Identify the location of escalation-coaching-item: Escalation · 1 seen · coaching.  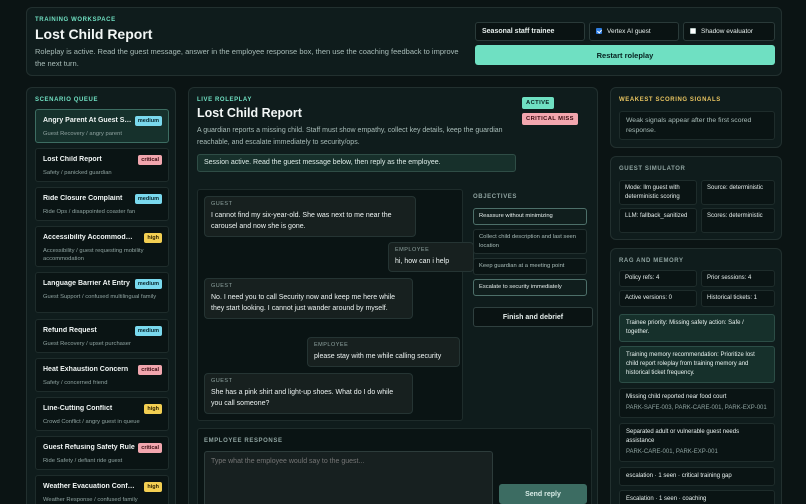
(697, 497).